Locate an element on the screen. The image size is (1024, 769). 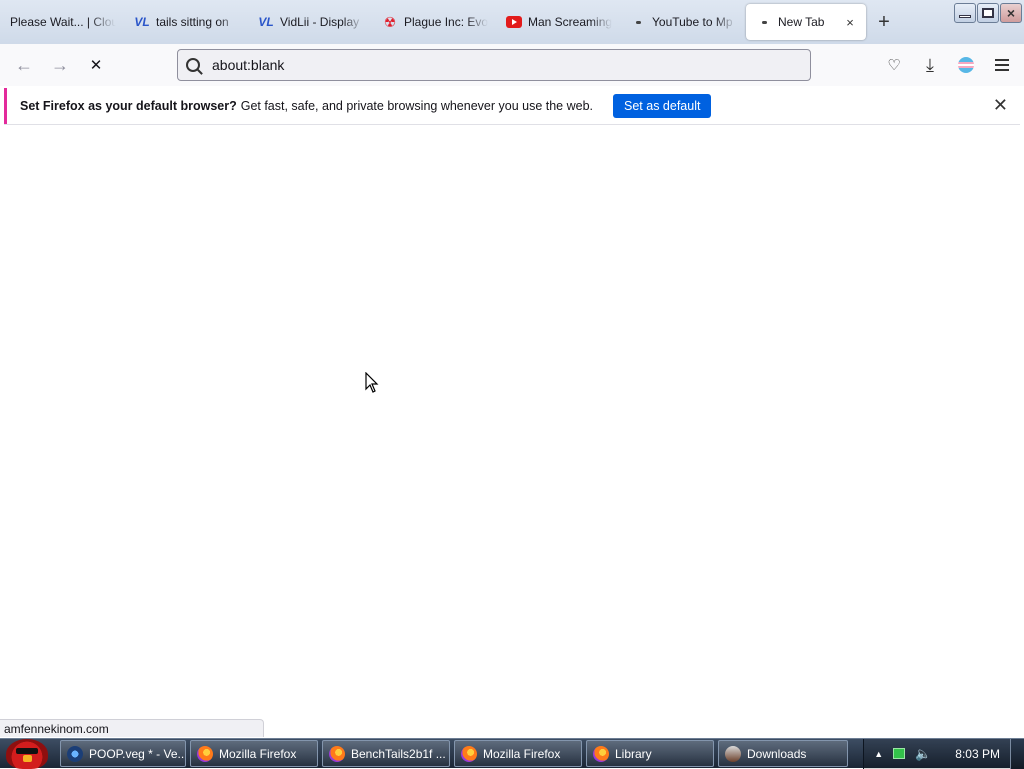
hamburger-menu-icon is located at coordinates (1002, 65).